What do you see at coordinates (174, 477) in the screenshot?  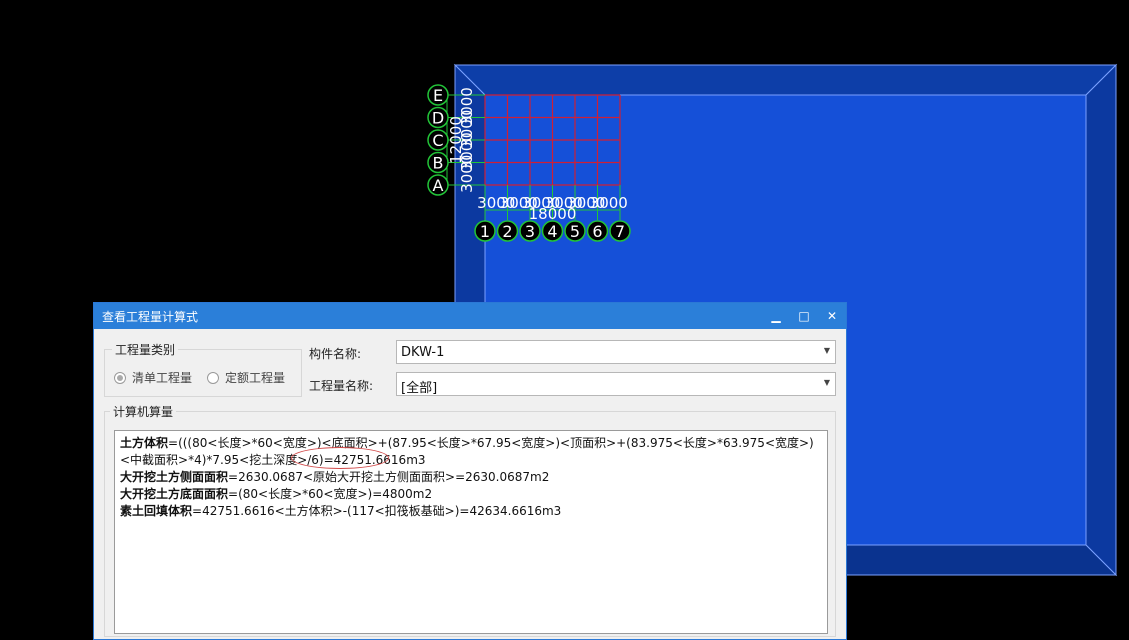 I see `formula-name: 大开挖土方侧面面积` at bounding box center [174, 477].